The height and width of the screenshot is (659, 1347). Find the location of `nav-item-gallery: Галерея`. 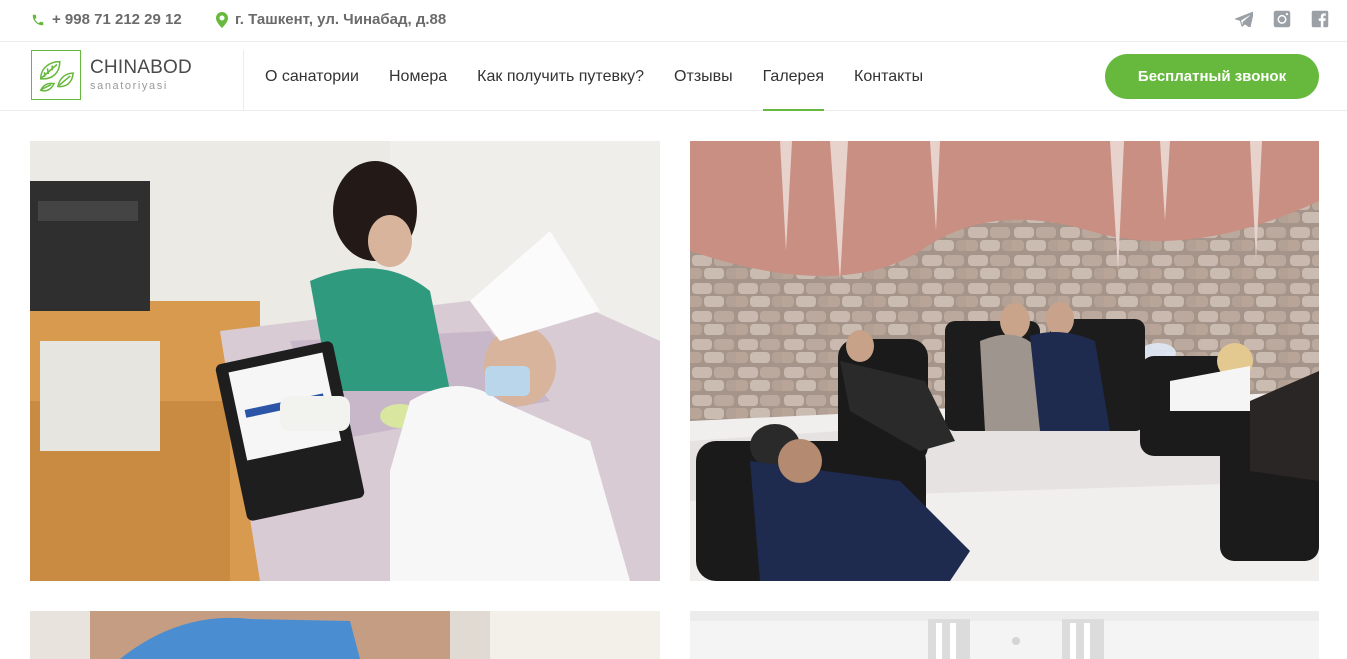

nav-item-gallery: Галерея is located at coordinates (793, 76).